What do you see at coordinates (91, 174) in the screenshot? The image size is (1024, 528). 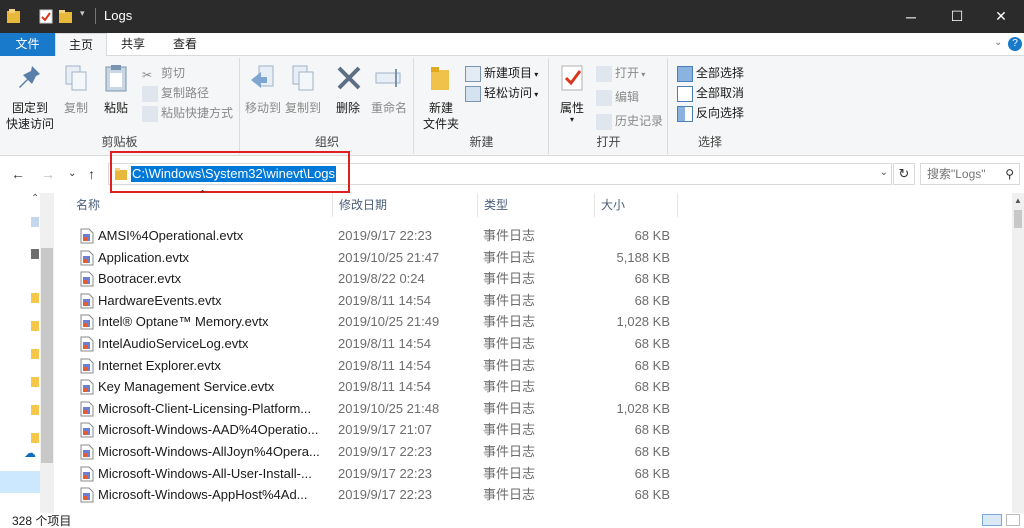 I see `up-arrow-icon: ↑` at bounding box center [91, 174].